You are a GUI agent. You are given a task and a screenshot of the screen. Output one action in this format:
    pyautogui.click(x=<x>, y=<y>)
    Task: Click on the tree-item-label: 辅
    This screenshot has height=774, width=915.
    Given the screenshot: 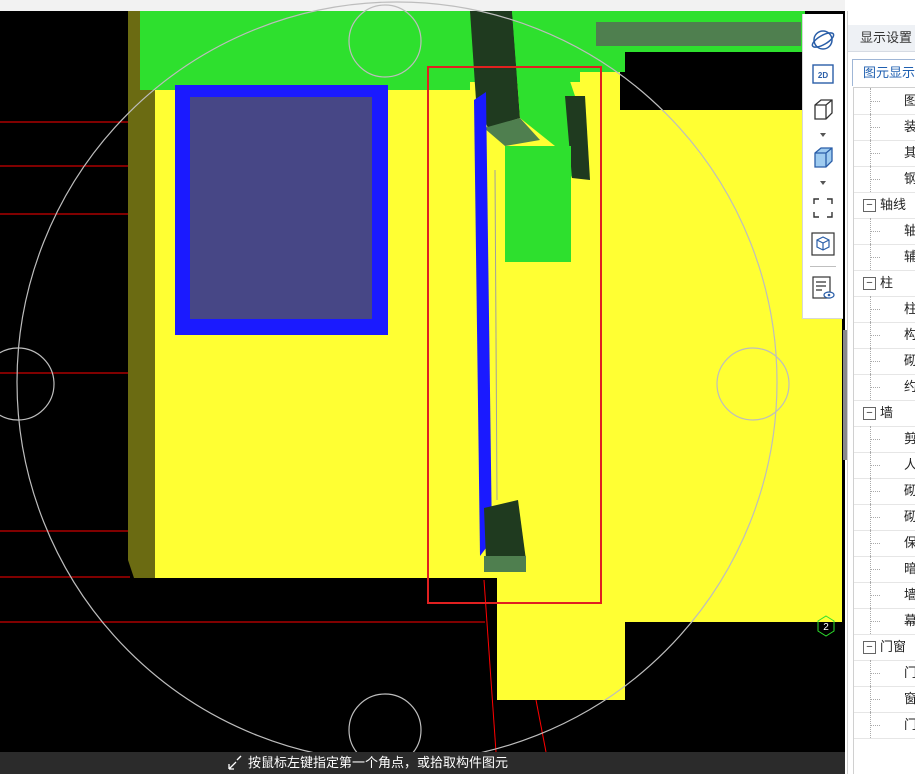 What is the action you would take?
    pyautogui.click(x=909, y=257)
    